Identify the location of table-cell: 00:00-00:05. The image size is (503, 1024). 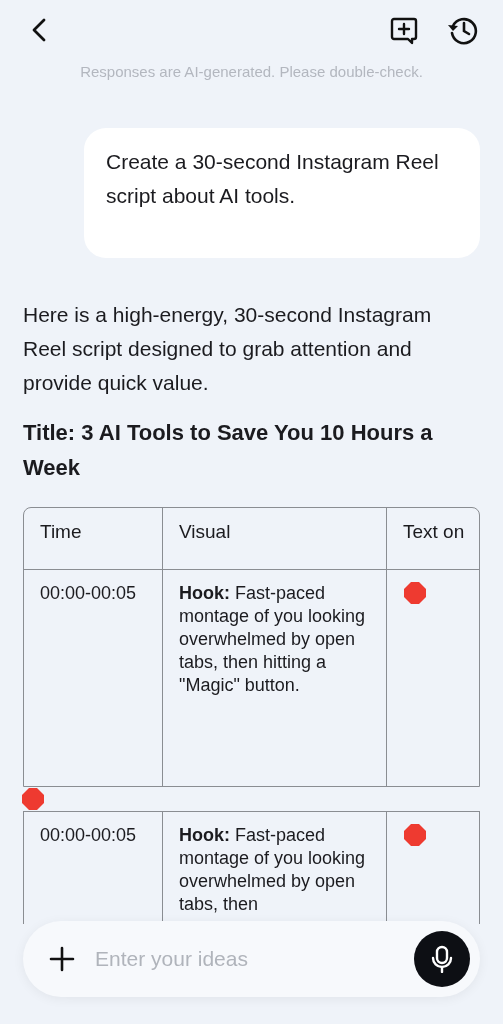
(93, 678).